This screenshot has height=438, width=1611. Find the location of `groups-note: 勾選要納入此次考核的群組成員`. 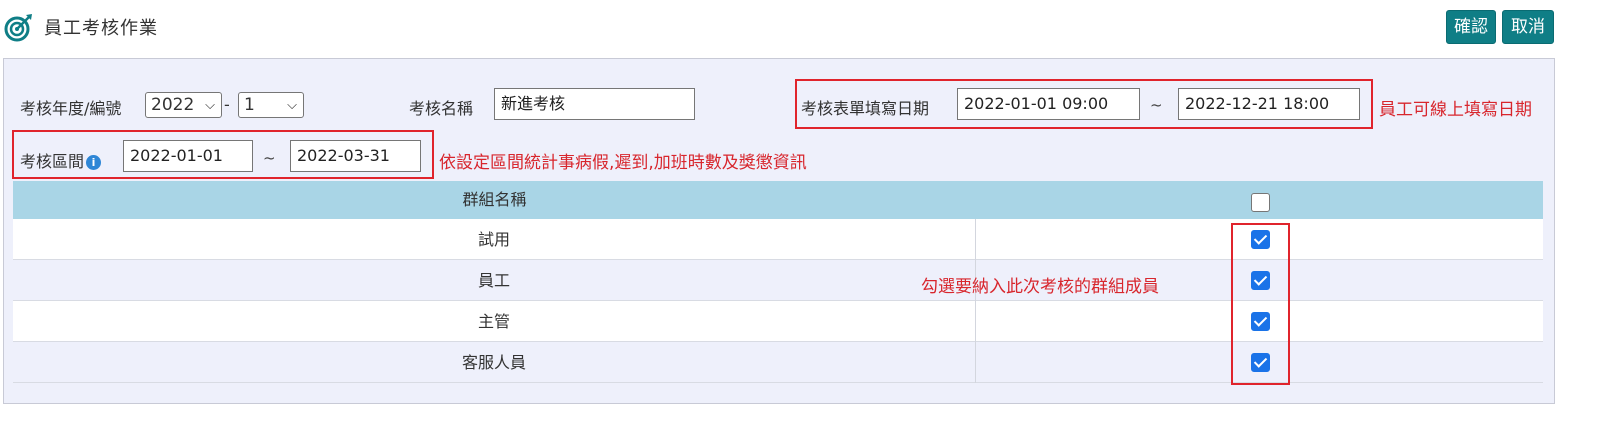

groups-note: 勾選要納入此次考核的群組成員 is located at coordinates (1040, 287).